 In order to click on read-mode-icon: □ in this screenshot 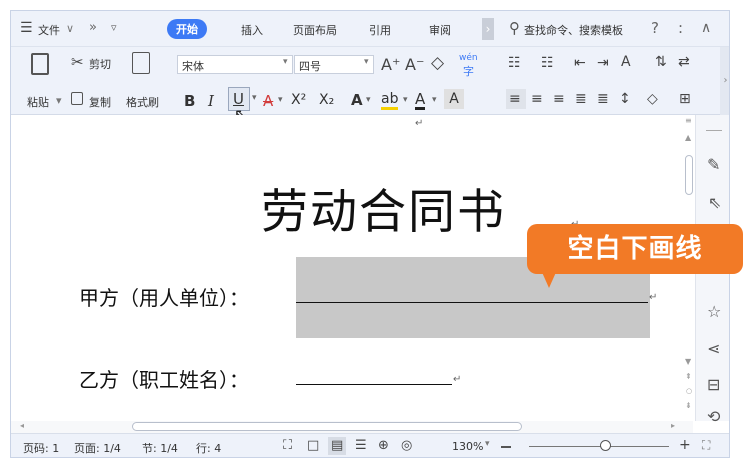, I will do `click(313, 445)`.